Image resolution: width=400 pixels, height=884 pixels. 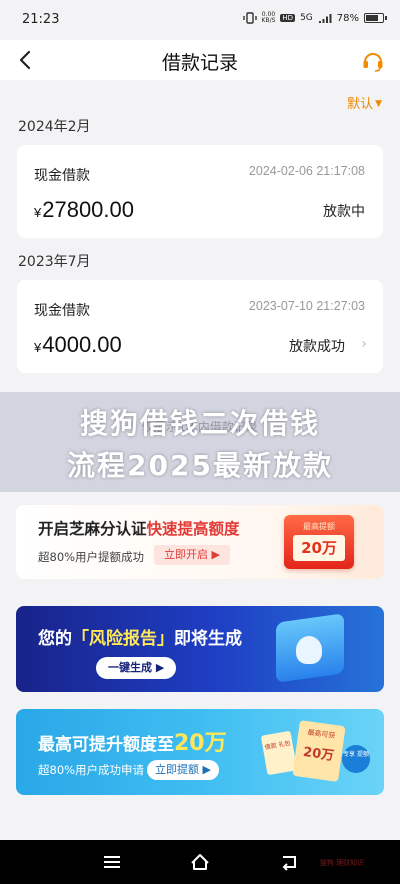 I want to click on sort-label: 默认, so click(x=360, y=104).